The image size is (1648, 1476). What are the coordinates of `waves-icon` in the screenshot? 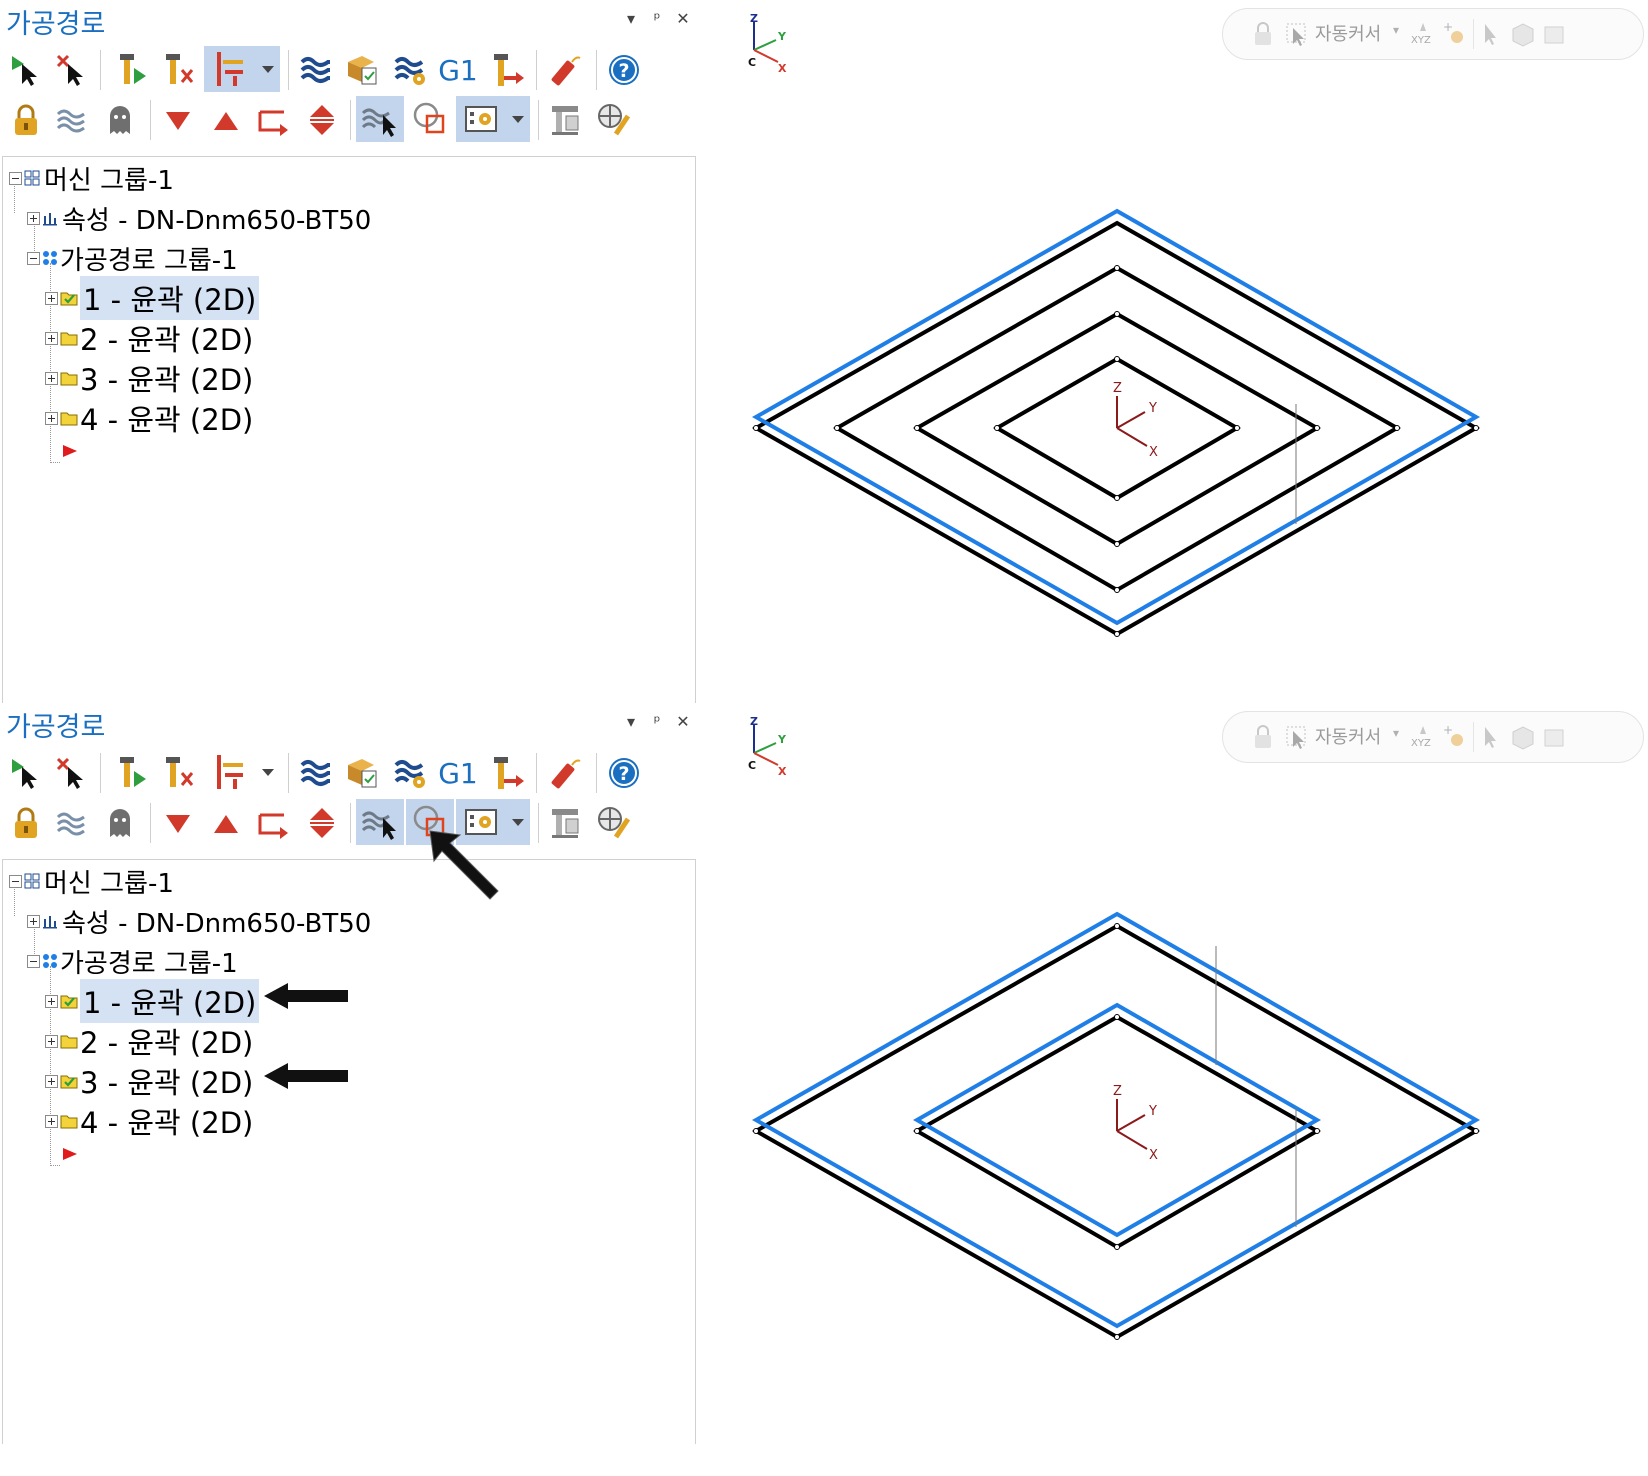 It's located at (315, 70).